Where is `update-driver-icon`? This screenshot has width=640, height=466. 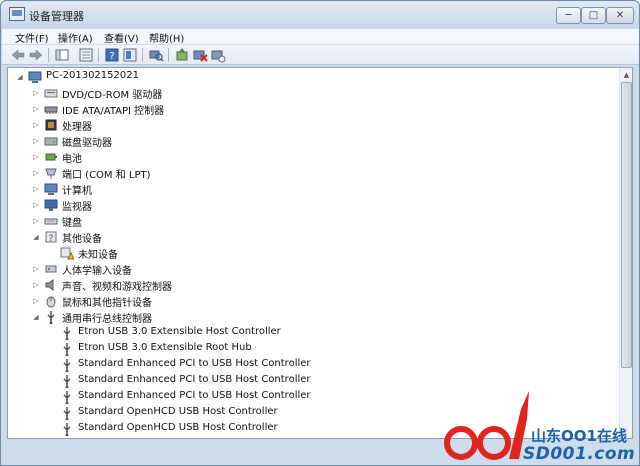
update-driver-icon is located at coordinates (182, 55).